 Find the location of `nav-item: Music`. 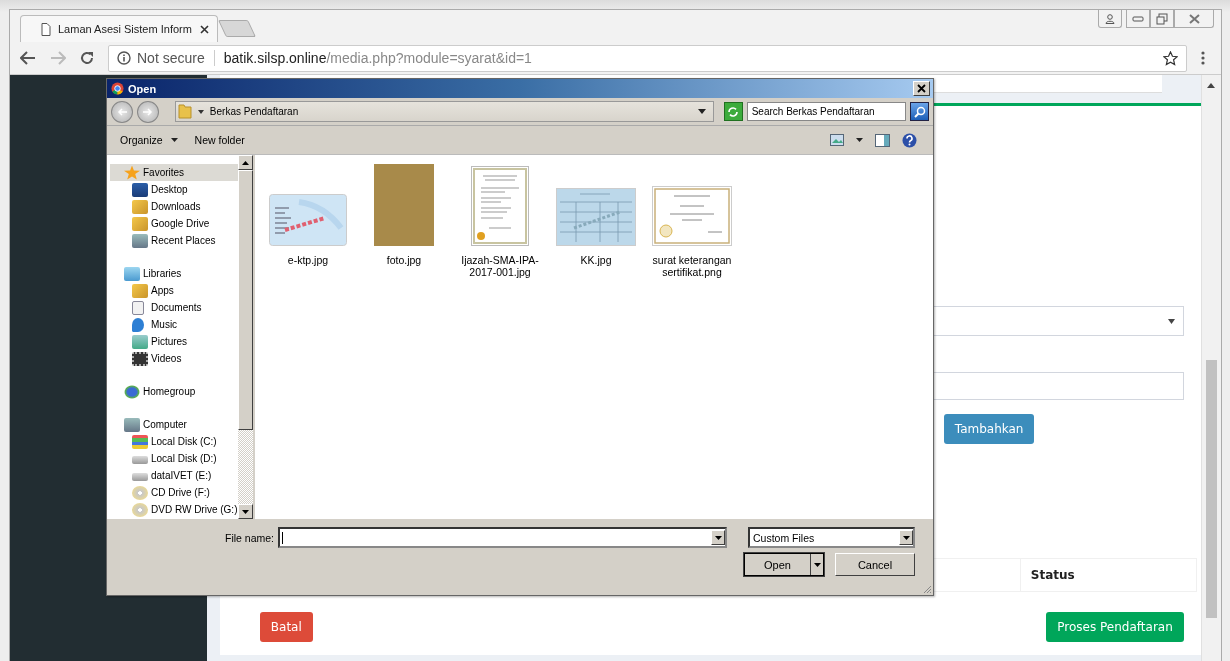

nav-item: Music is located at coordinates (174, 324).